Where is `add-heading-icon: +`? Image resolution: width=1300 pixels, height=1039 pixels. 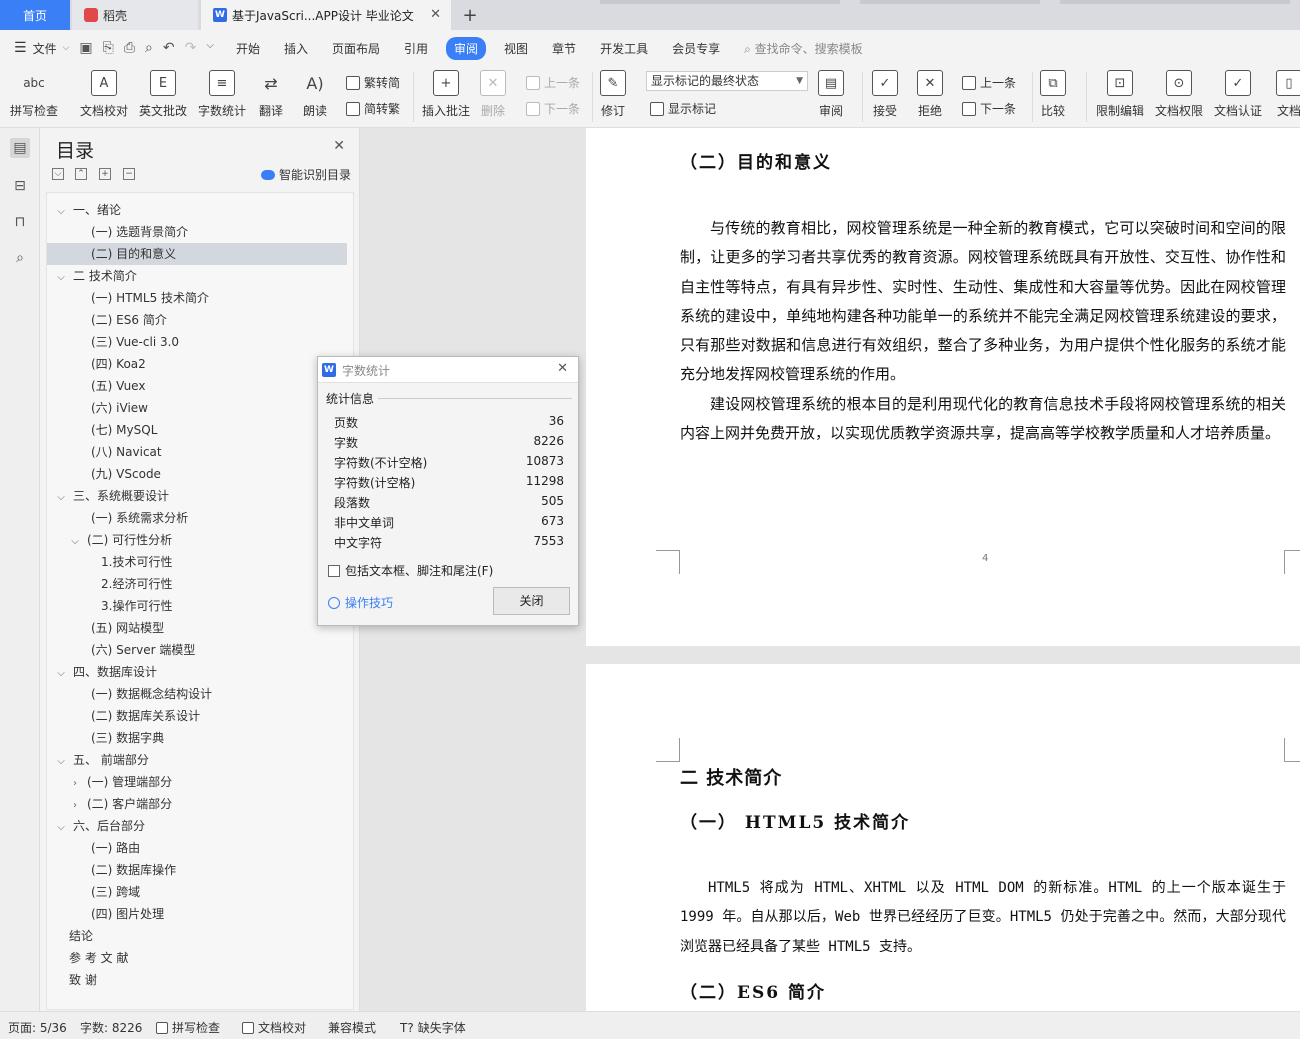
add-heading-icon: + is located at coordinates (105, 174).